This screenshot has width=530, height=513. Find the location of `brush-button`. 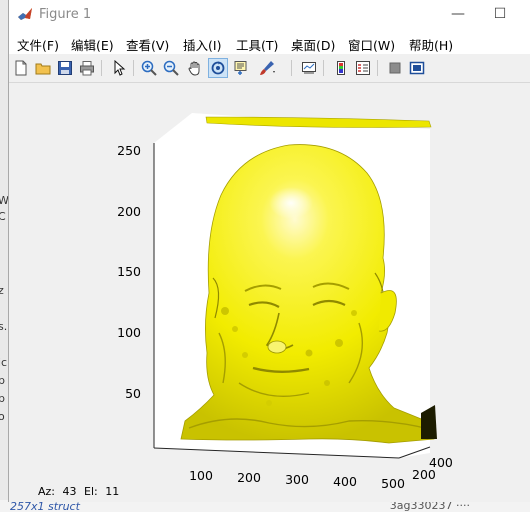

brush-button is located at coordinates (267, 68).